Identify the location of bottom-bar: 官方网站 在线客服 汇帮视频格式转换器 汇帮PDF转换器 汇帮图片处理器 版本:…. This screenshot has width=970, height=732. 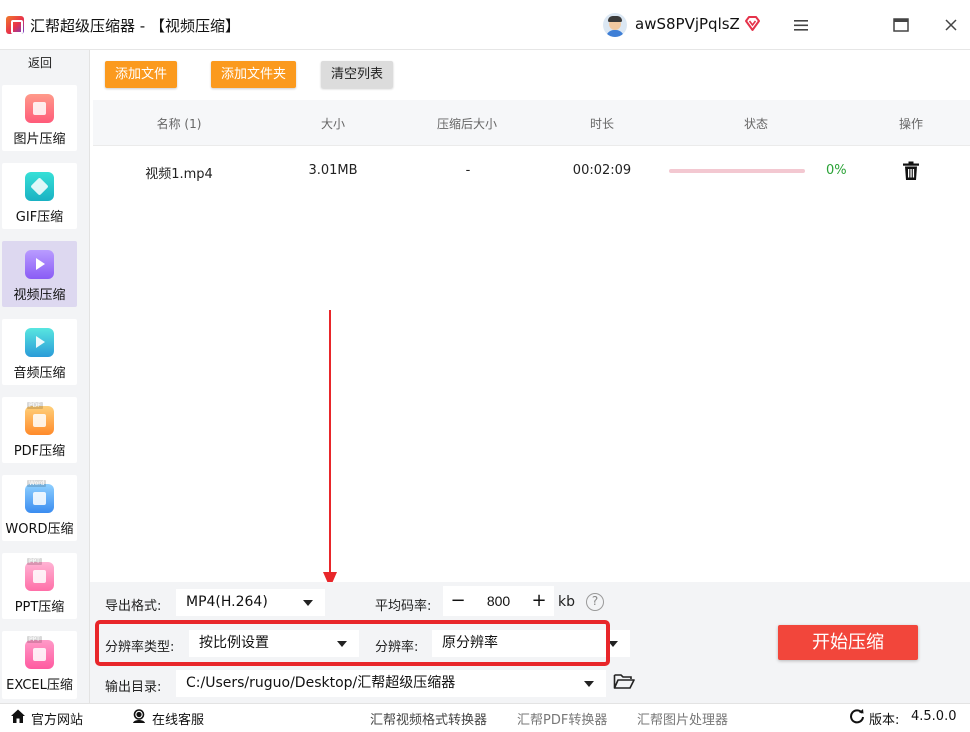
(485, 717).